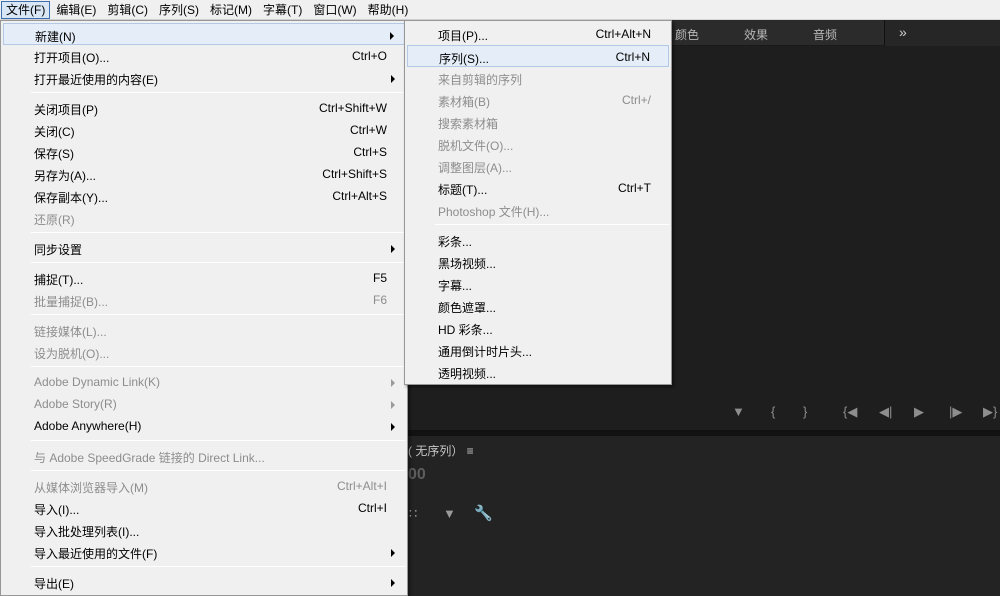 Image resolution: width=1000 pixels, height=596 pixels. Describe the element at coordinates (204, 78) in the screenshot. I see `file-menu-item-open-recent: 打开最近使用的内容(E)` at that location.